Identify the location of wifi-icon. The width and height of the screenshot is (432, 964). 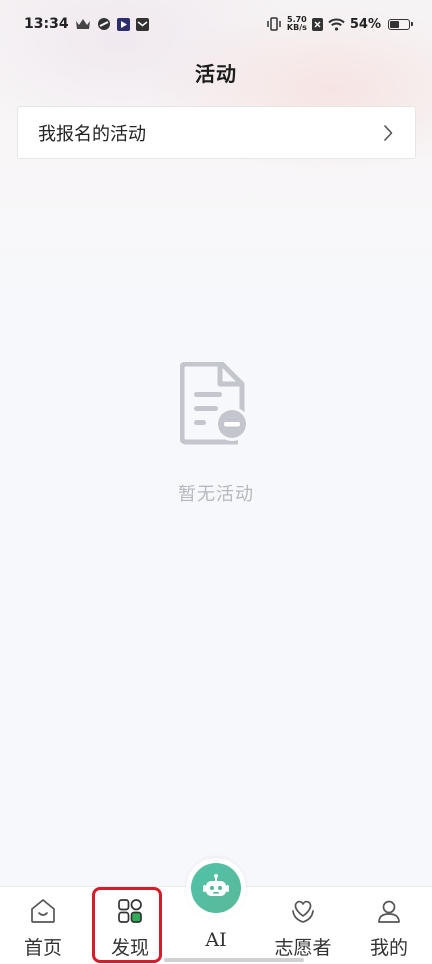
(336, 24).